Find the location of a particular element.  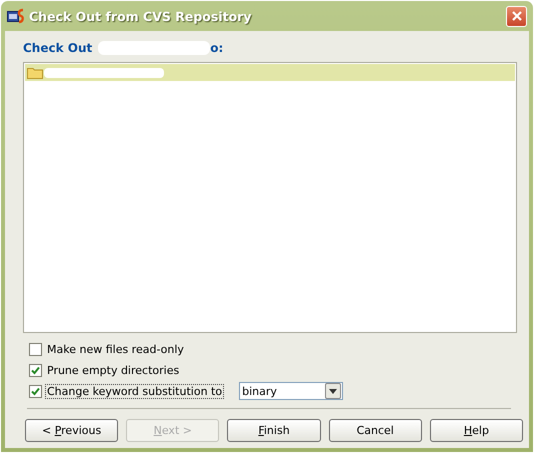

heading-text: o: is located at coordinates (217, 48).